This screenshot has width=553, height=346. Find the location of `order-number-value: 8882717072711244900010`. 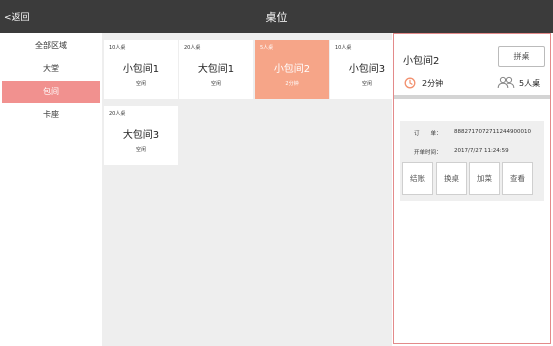

order-number-value: 8882717072711244900010 is located at coordinates (492, 132).